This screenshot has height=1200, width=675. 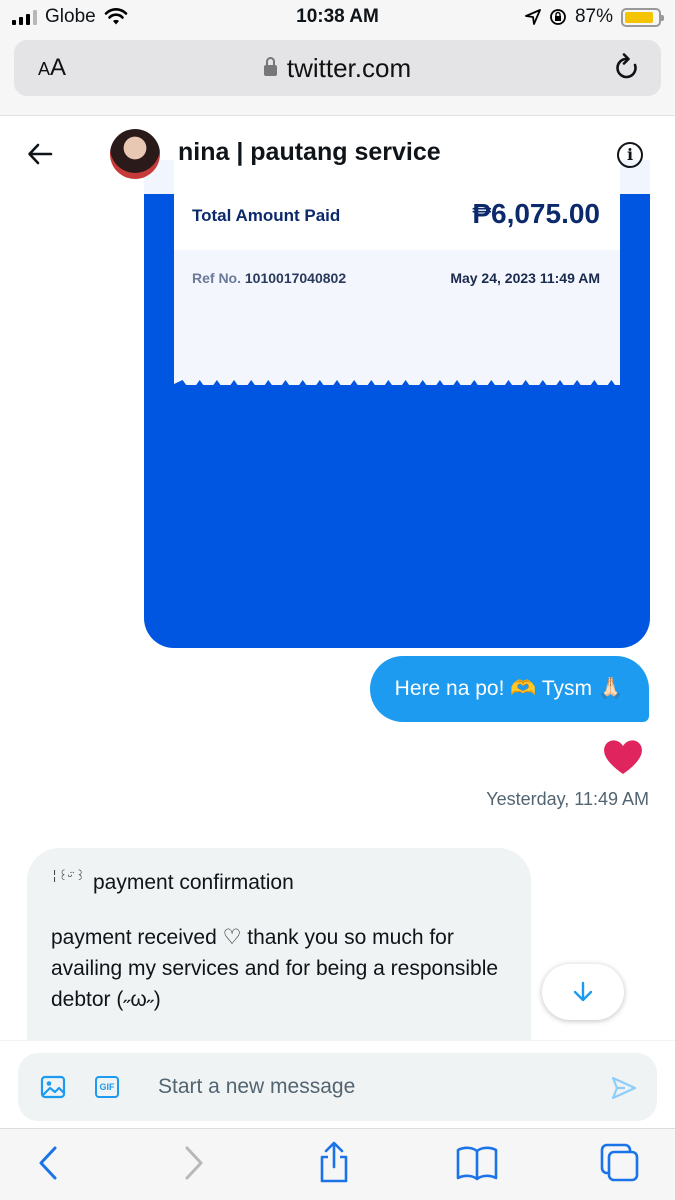 I want to click on conversation-header: nina | pautang service i, so click(x=337, y=155).